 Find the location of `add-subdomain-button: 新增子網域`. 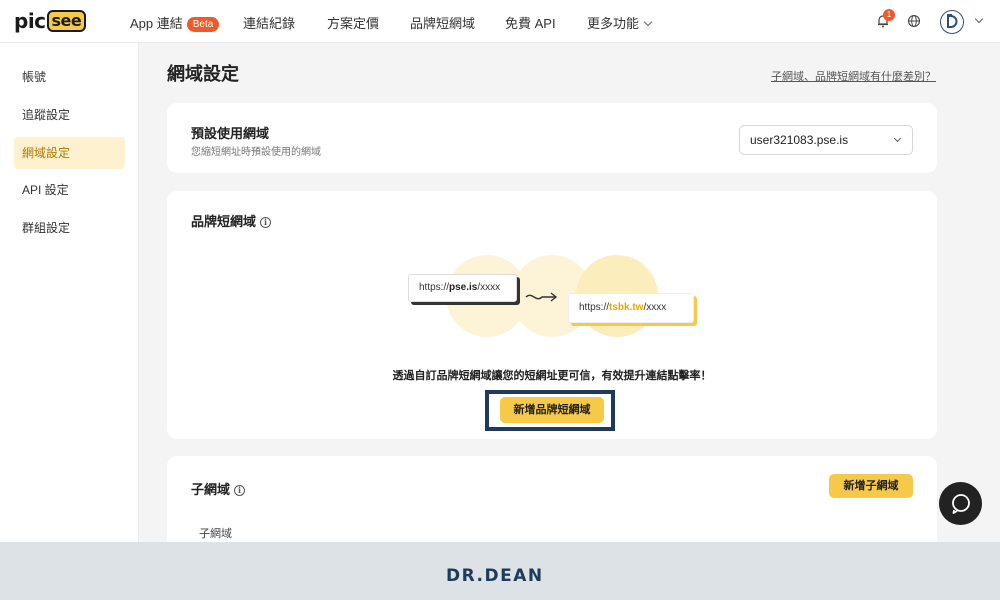

add-subdomain-button: 新增子網域 is located at coordinates (871, 486).